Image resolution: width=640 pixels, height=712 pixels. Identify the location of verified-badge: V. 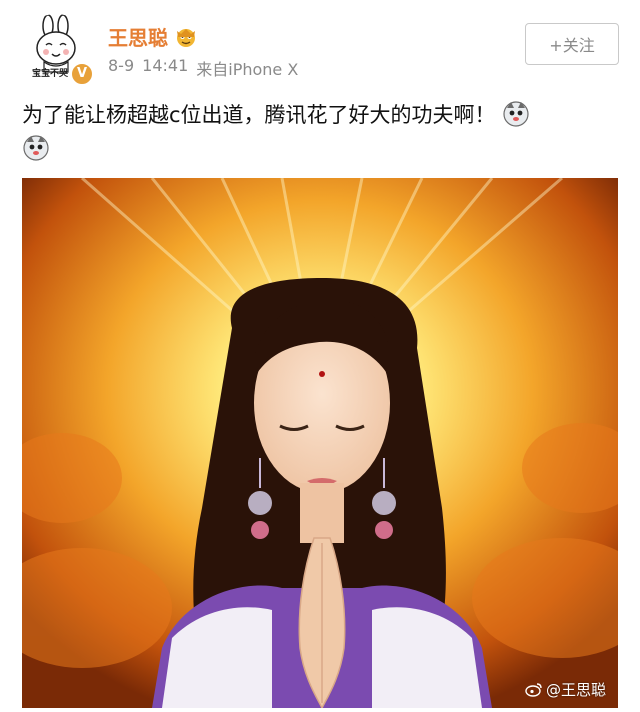
(82, 74).